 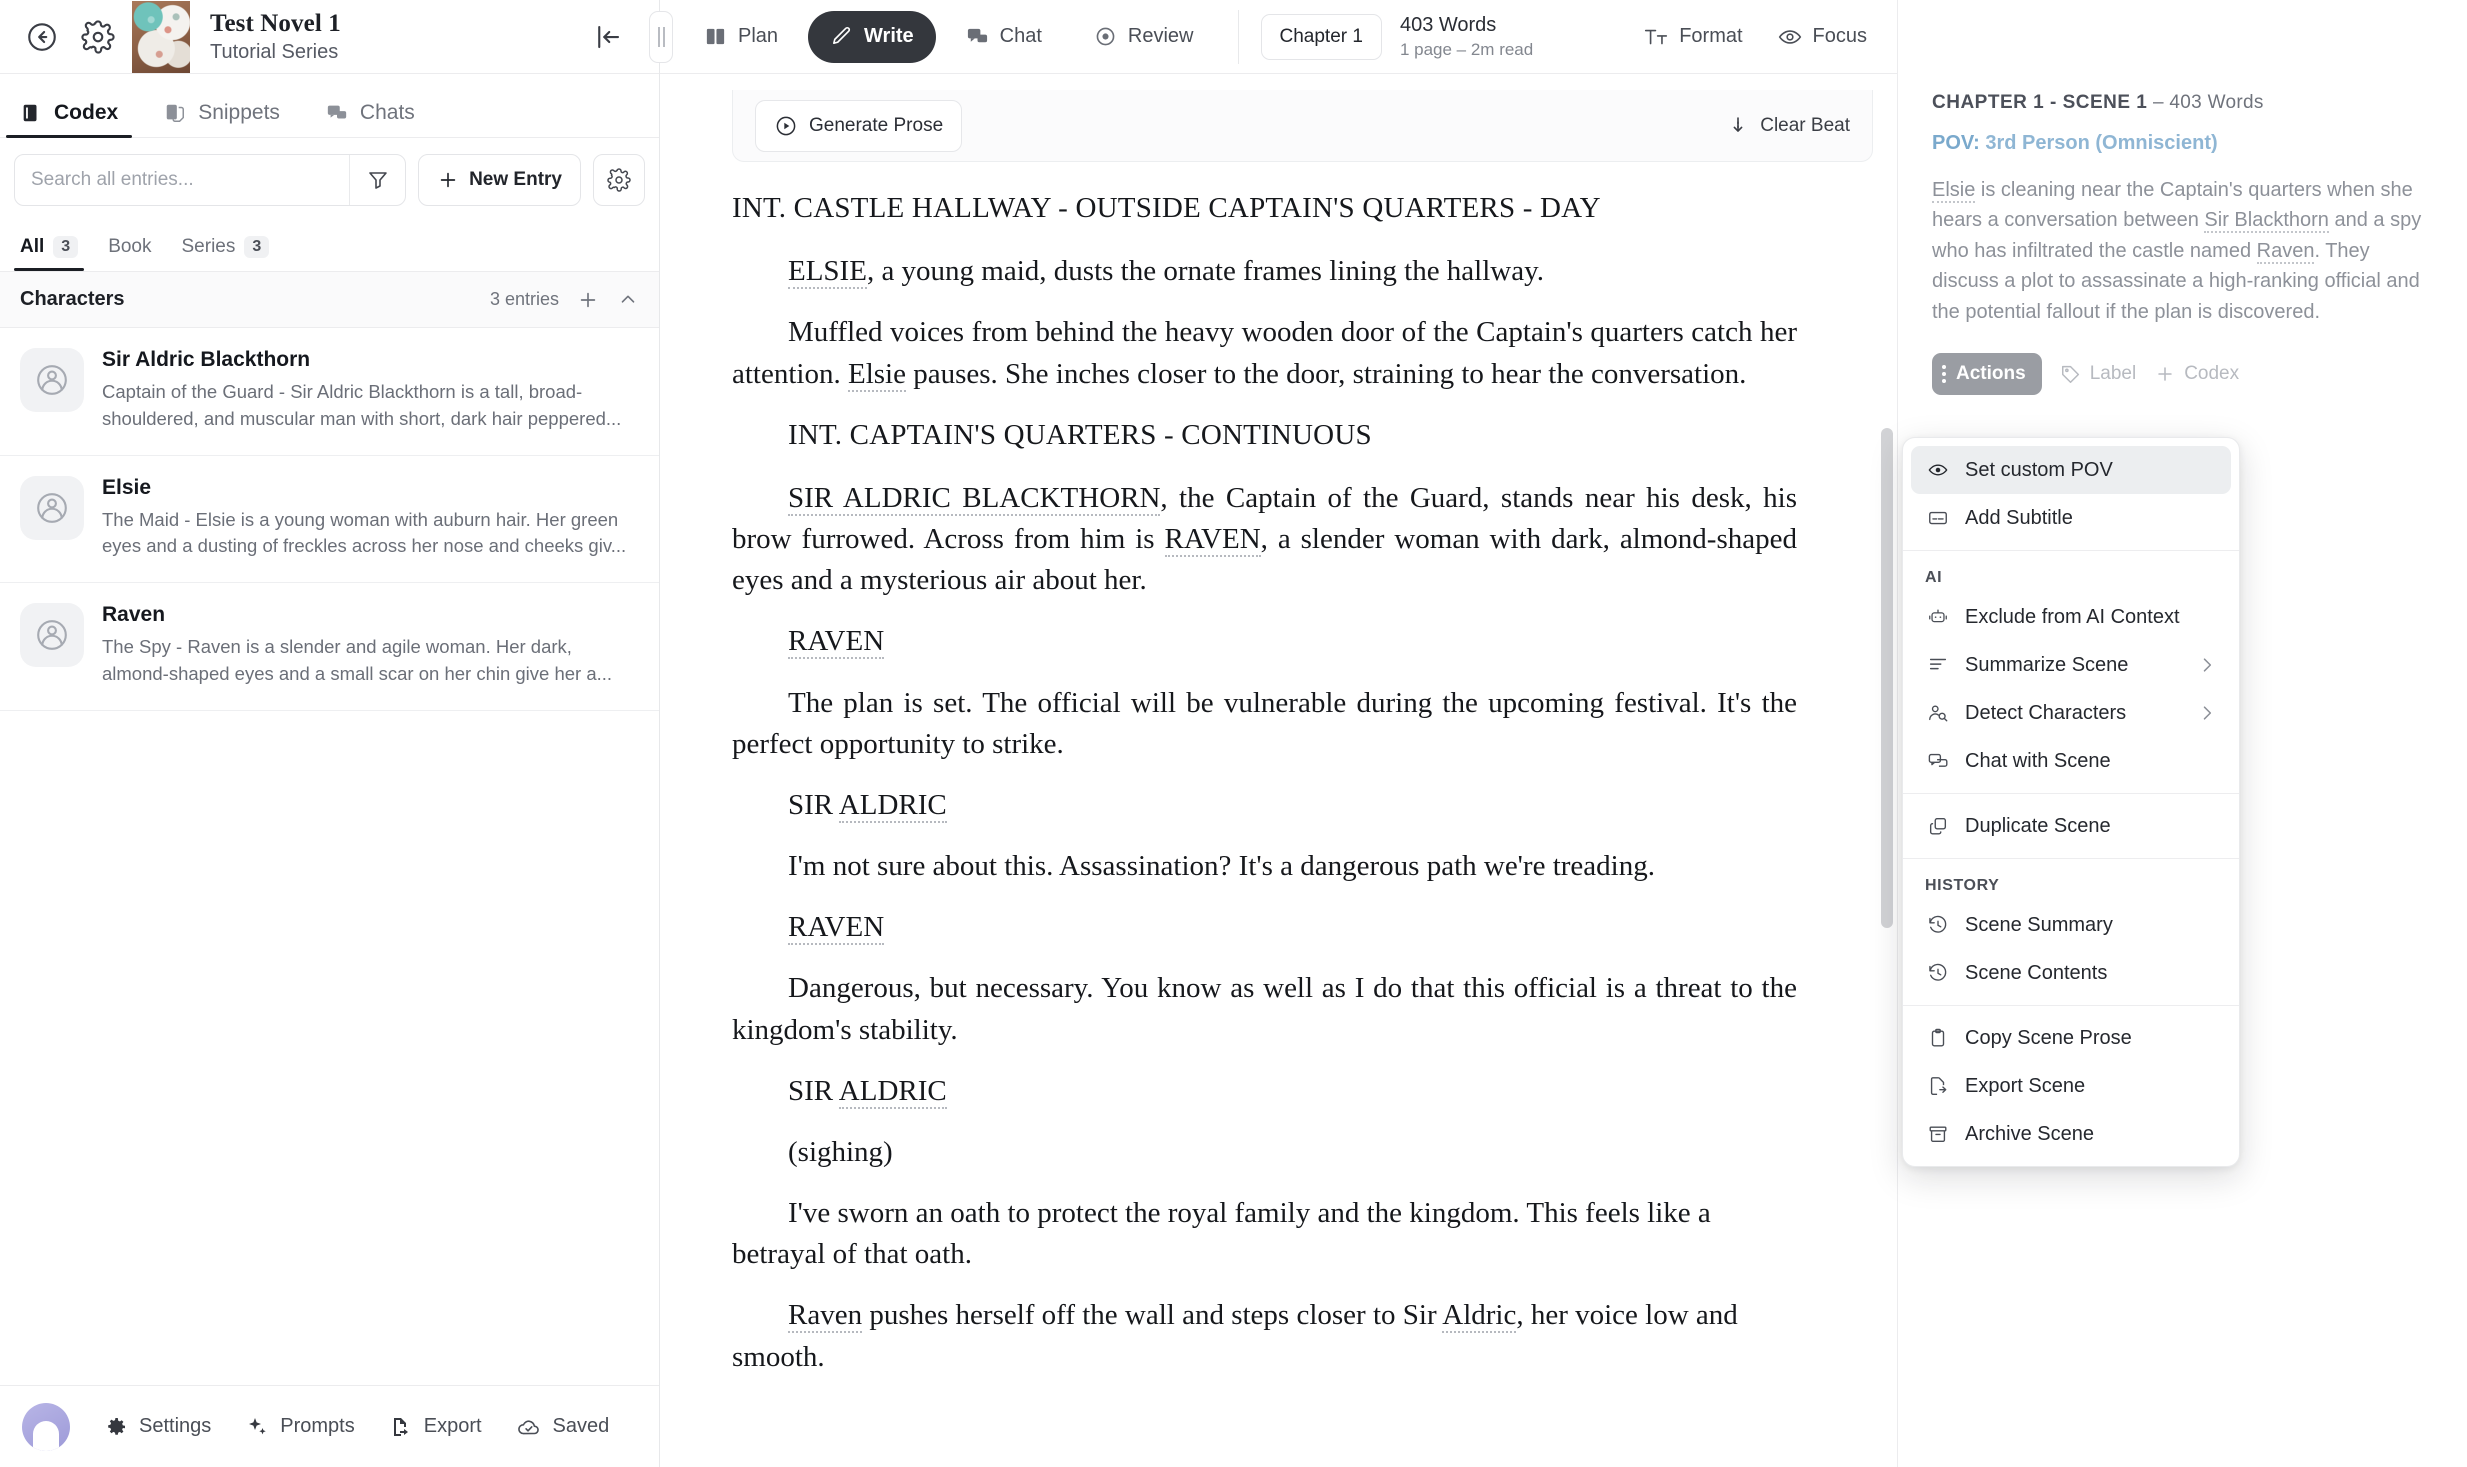 What do you see at coordinates (239, 112) in the screenshot?
I see `sidebar-tab-snippets-label: Snippets` at bounding box center [239, 112].